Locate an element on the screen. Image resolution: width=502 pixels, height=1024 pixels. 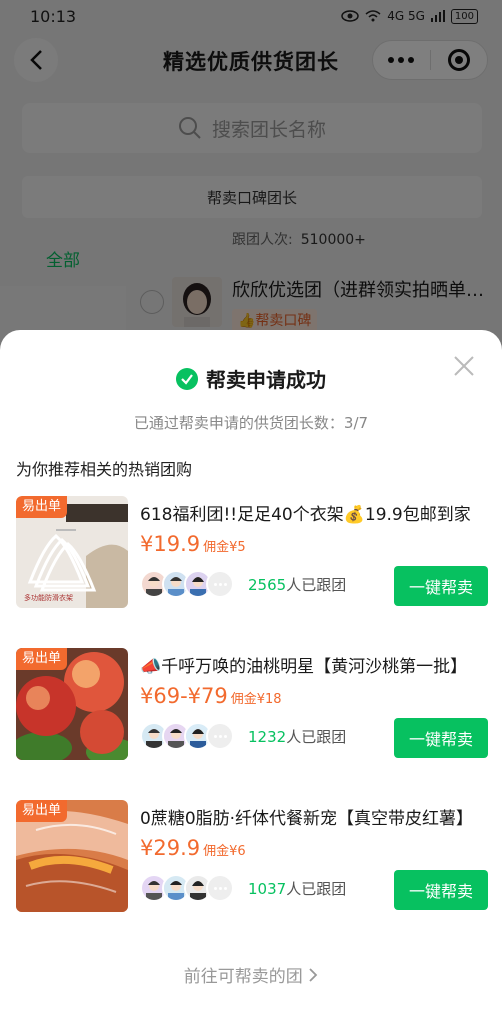
joined-count: 2565人已跟团 is located at coordinates (297, 584).